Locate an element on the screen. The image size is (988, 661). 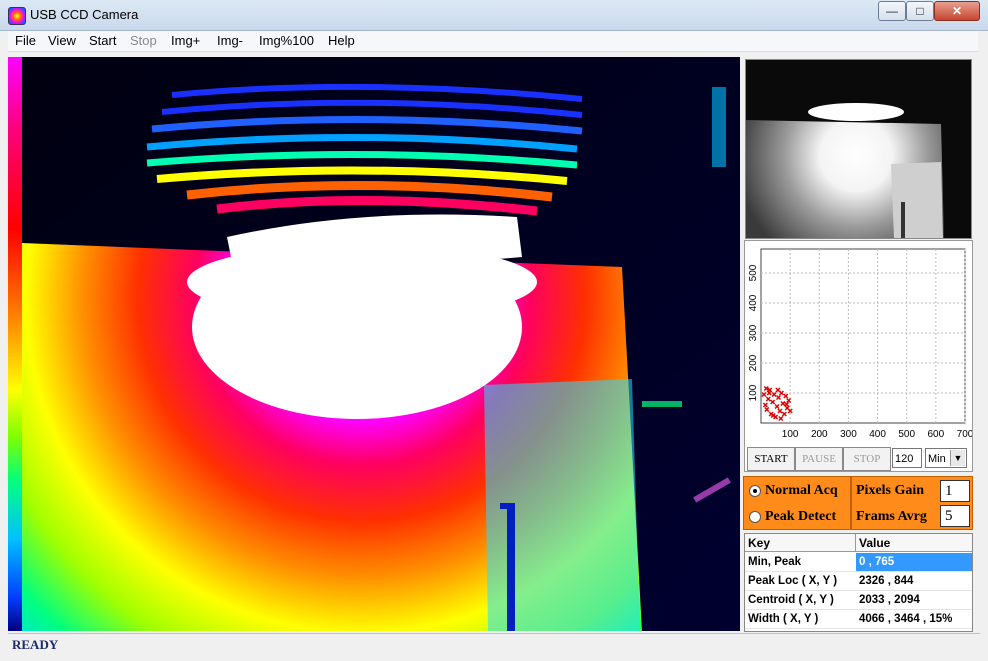
window-title: USB CCD Camera is located at coordinates (84, 14).